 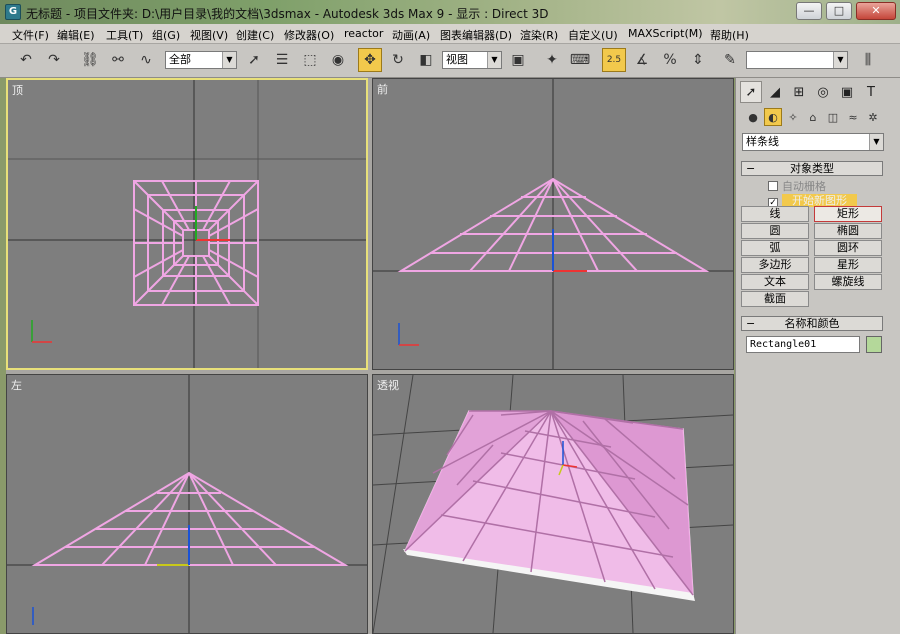 I want to click on rectangular-selection-icon: ⬚, so click(x=310, y=60).